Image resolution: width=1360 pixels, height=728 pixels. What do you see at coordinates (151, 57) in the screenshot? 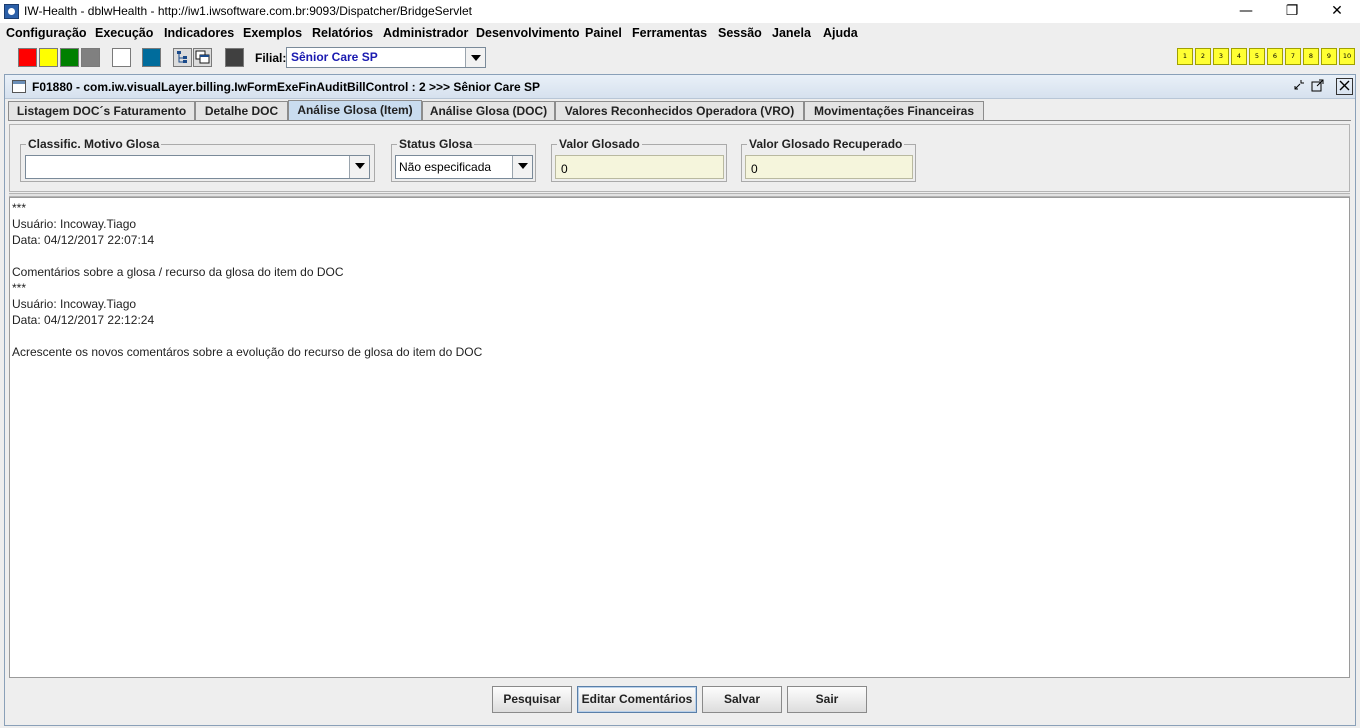
I see `color-swatch-blue` at bounding box center [151, 57].